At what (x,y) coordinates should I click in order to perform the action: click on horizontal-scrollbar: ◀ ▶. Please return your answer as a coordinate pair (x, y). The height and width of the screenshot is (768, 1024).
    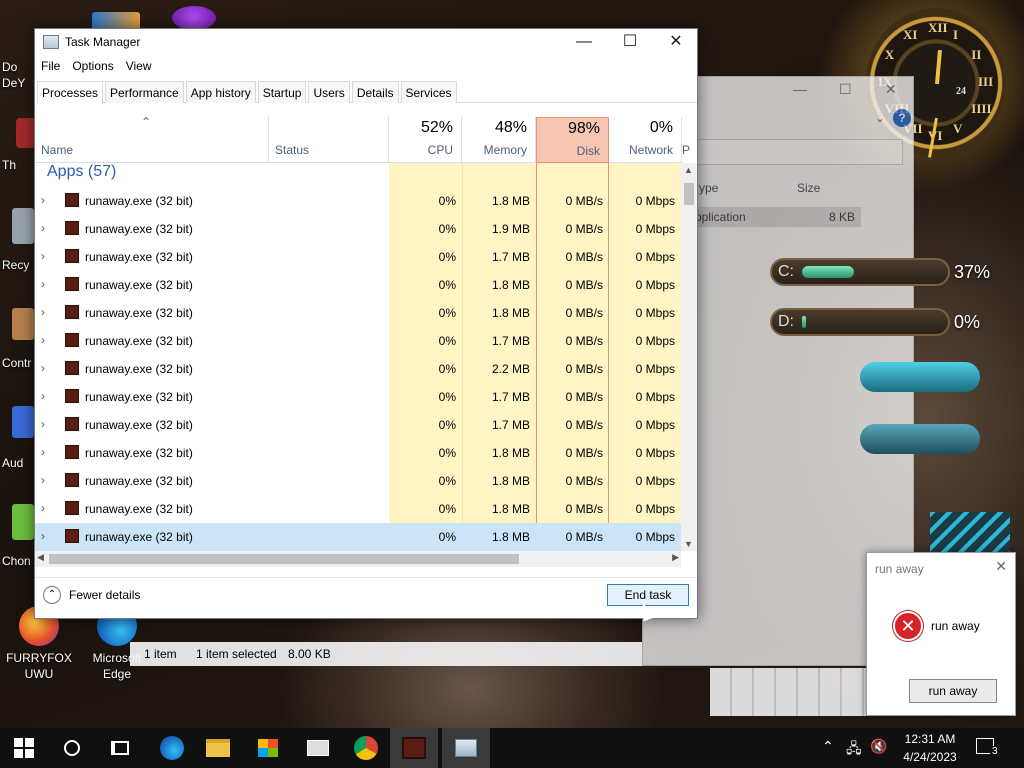
    Looking at the image, I should click on (358, 559).